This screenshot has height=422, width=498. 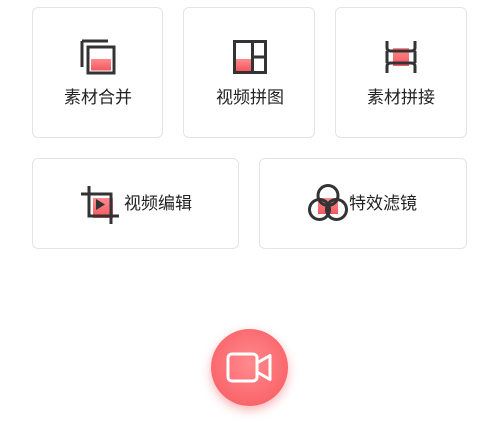 I want to click on grid-layout-icon, so click(x=250, y=57).